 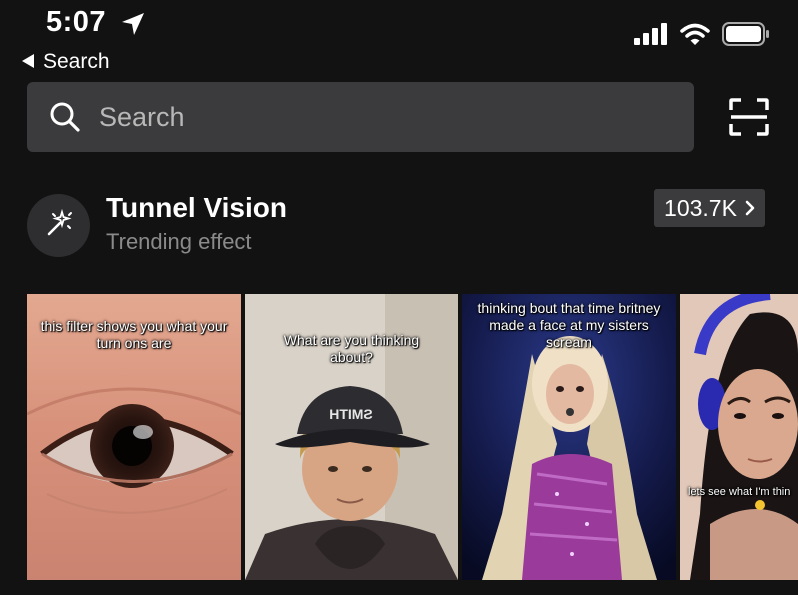 What do you see at coordinates (700, 207) in the screenshot?
I see `video-count: 103.7K` at bounding box center [700, 207].